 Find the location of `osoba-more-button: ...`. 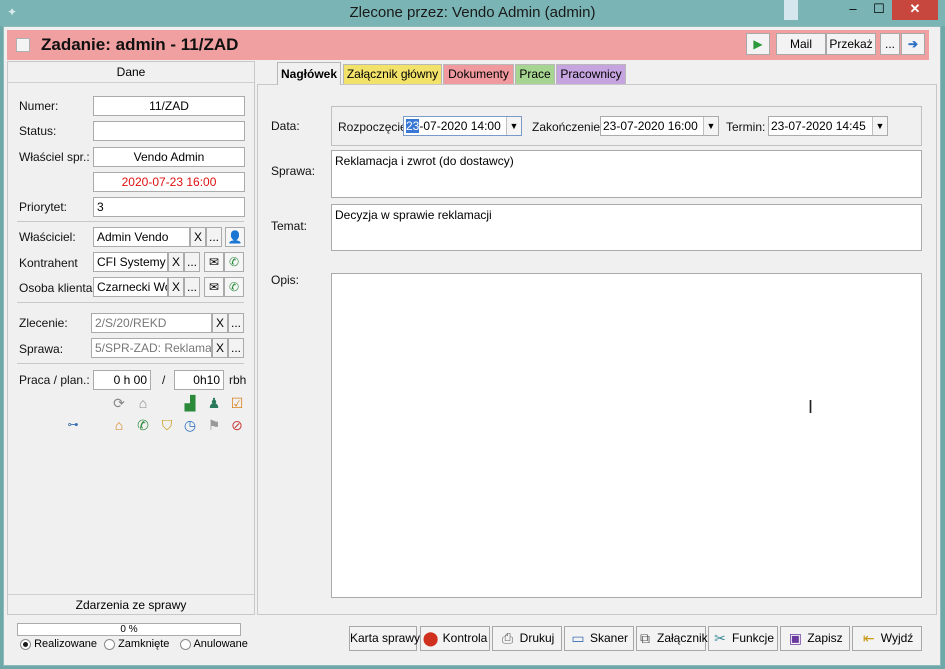

osoba-more-button: ... is located at coordinates (192, 287).